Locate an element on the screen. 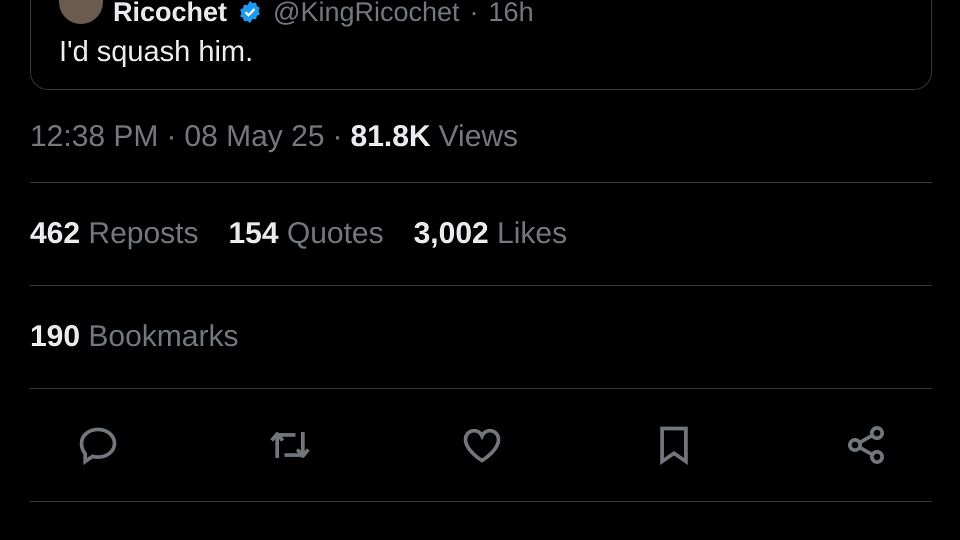 The width and height of the screenshot is (960, 540). views-label: Views is located at coordinates (478, 137).